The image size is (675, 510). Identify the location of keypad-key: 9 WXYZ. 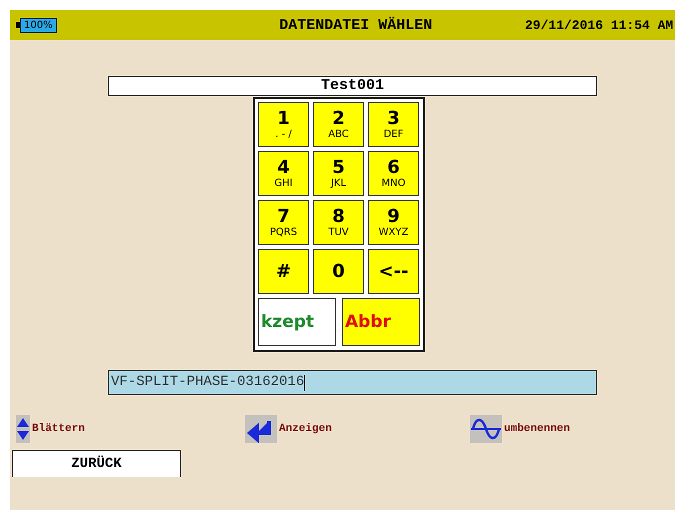
(393, 222).